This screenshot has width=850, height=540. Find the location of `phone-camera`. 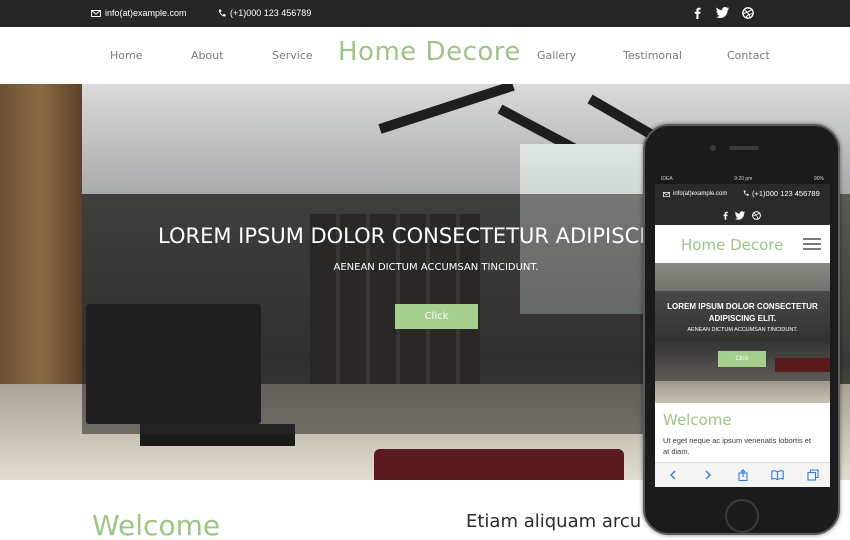

phone-camera is located at coordinates (713, 148).